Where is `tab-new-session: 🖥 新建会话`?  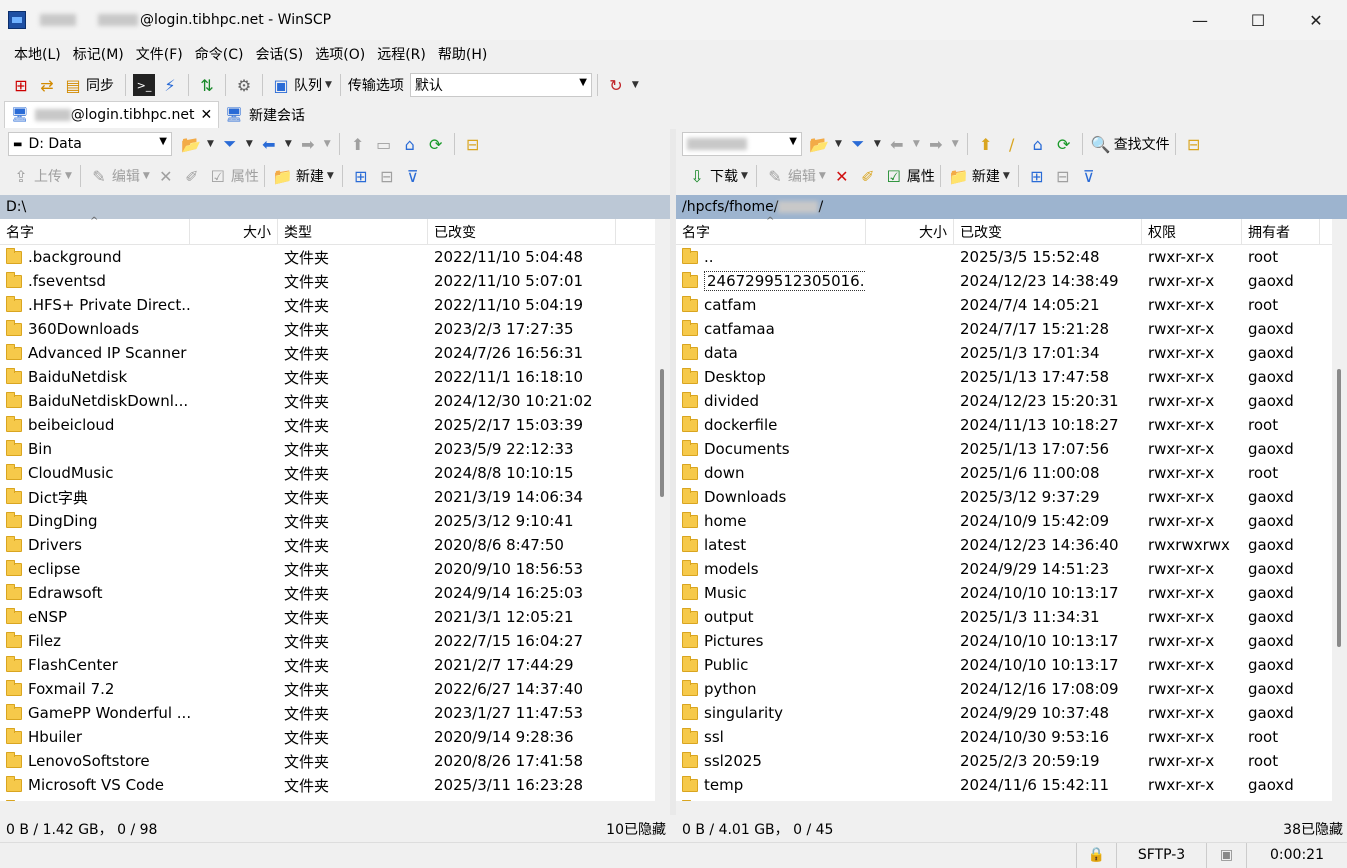
tab-new-session: 🖥 新建会话 is located at coordinates (265, 114).